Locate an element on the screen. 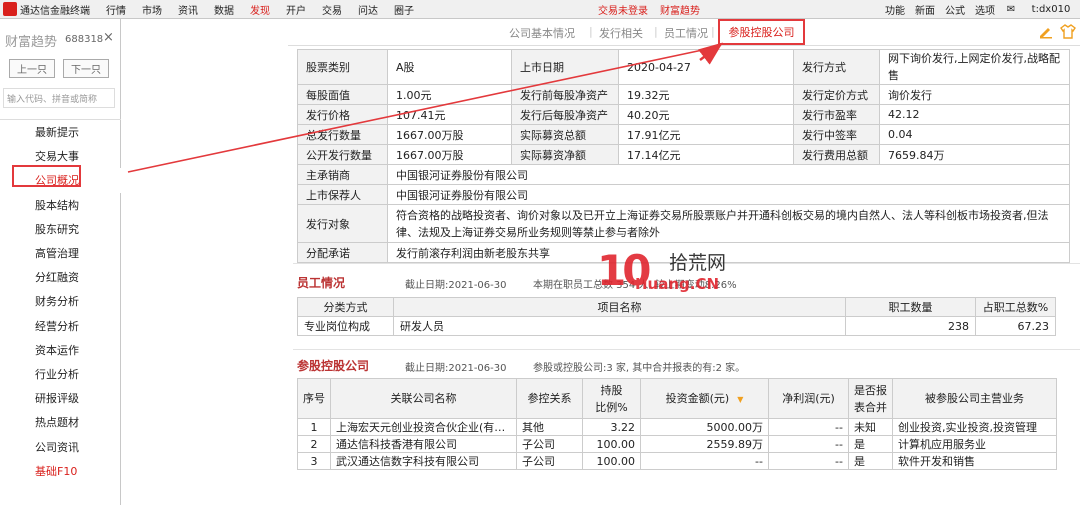 This screenshot has width=1080, height=505. column-header: 持股 比例% is located at coordinates (611, 398).